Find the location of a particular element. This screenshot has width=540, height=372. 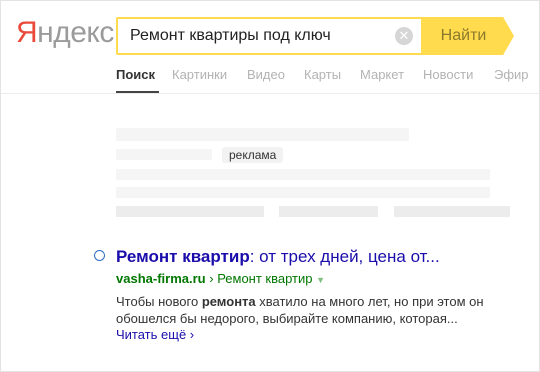

tab-search: Поиск is located at coordinates (135, 74).